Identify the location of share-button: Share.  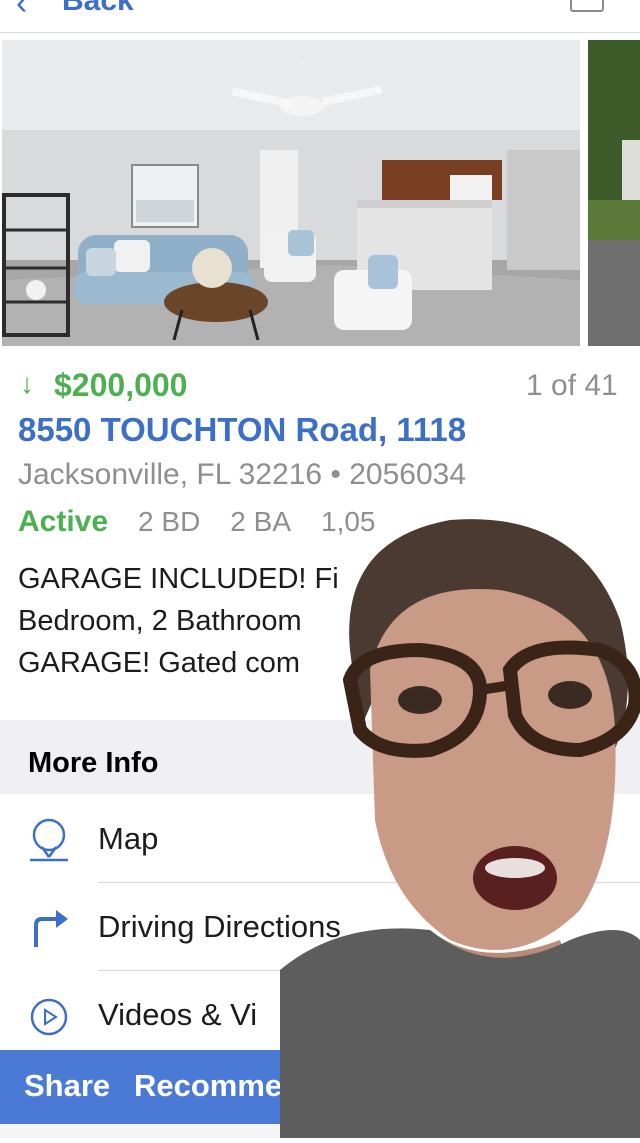
(67, 1086).